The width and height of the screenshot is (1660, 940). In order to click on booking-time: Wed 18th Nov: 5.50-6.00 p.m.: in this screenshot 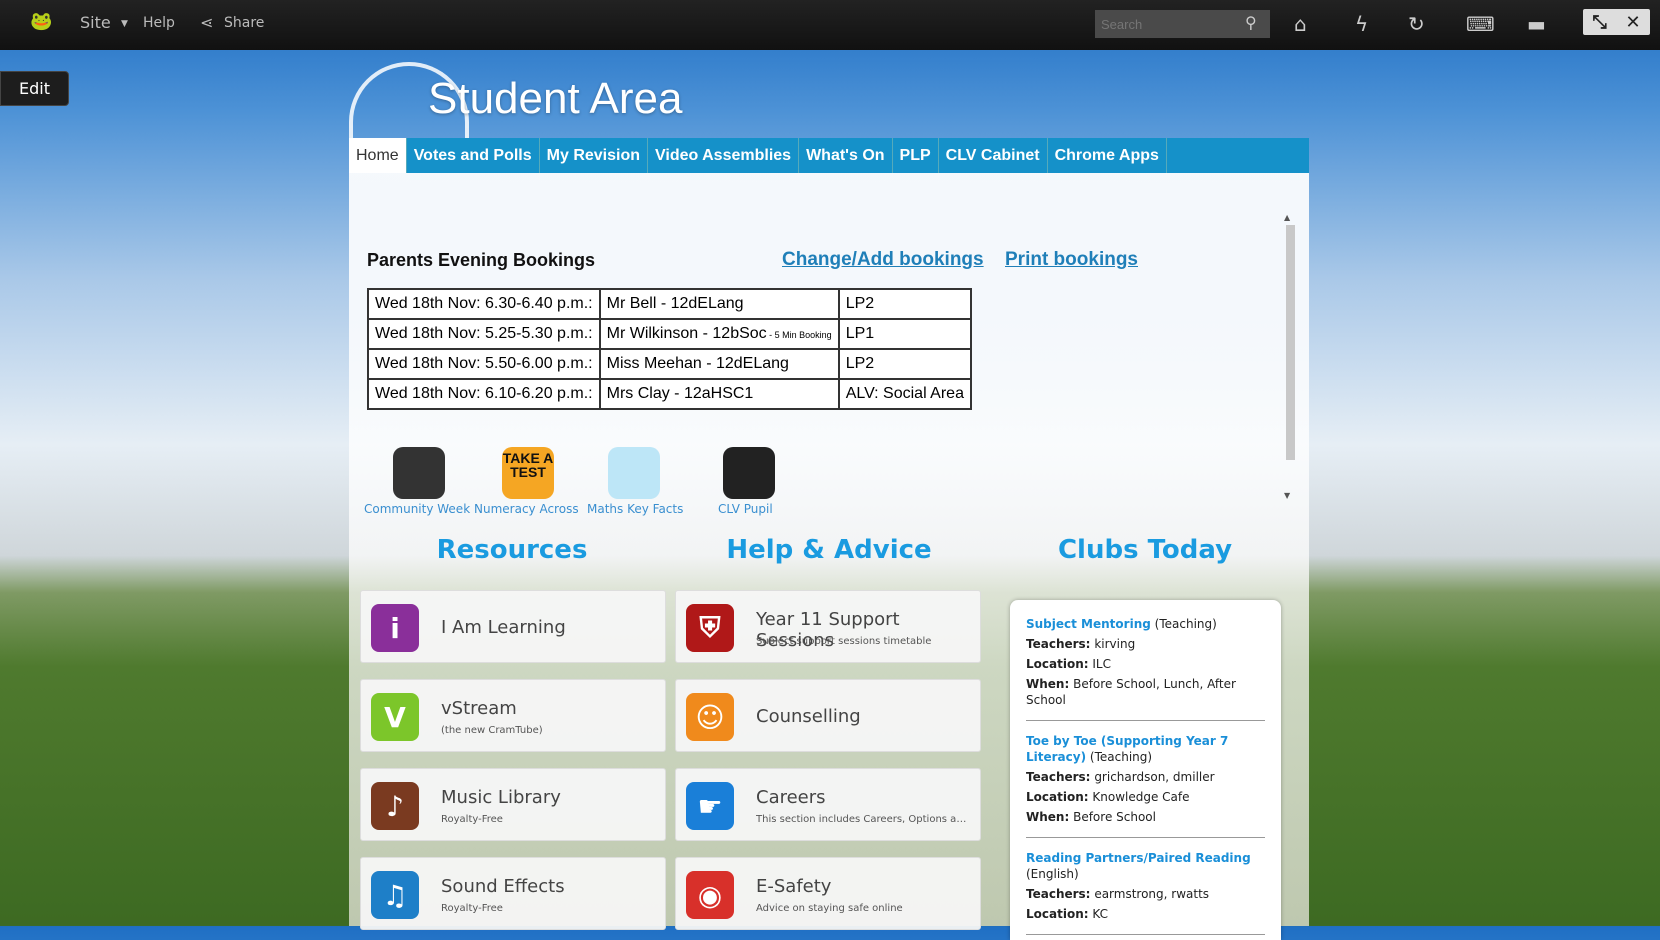, I will do `click(484, 364)`.